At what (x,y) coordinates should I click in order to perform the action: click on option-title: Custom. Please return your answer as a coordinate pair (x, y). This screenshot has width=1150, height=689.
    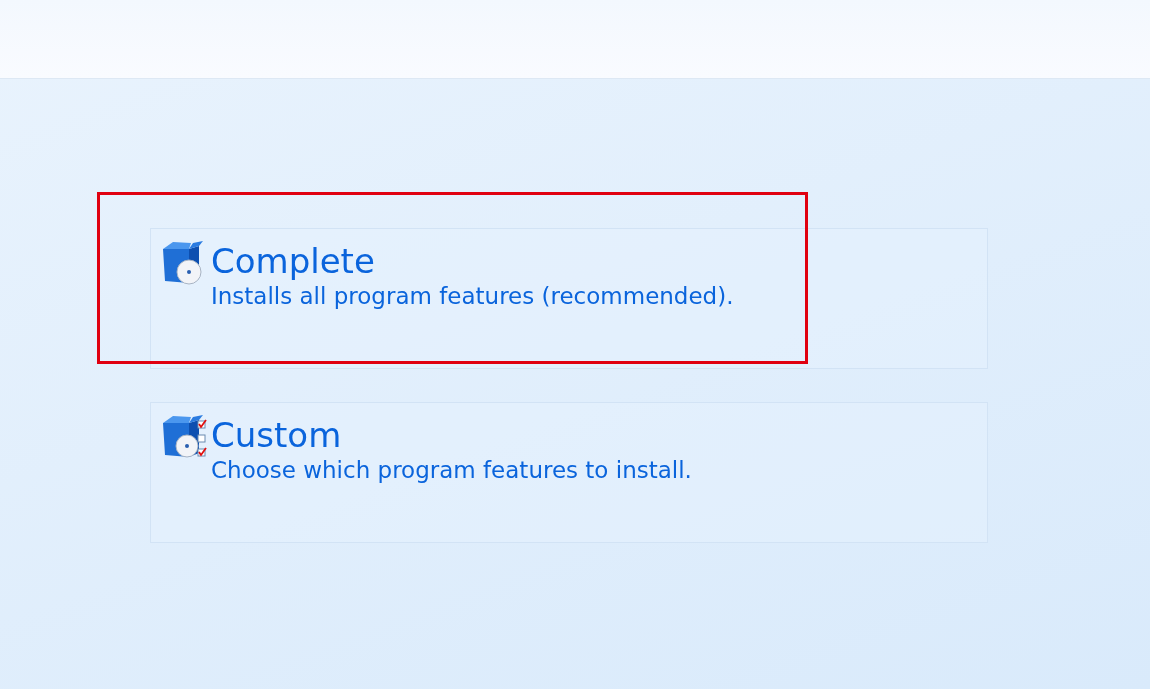
    Looking at the image, I should click on (277, 435).